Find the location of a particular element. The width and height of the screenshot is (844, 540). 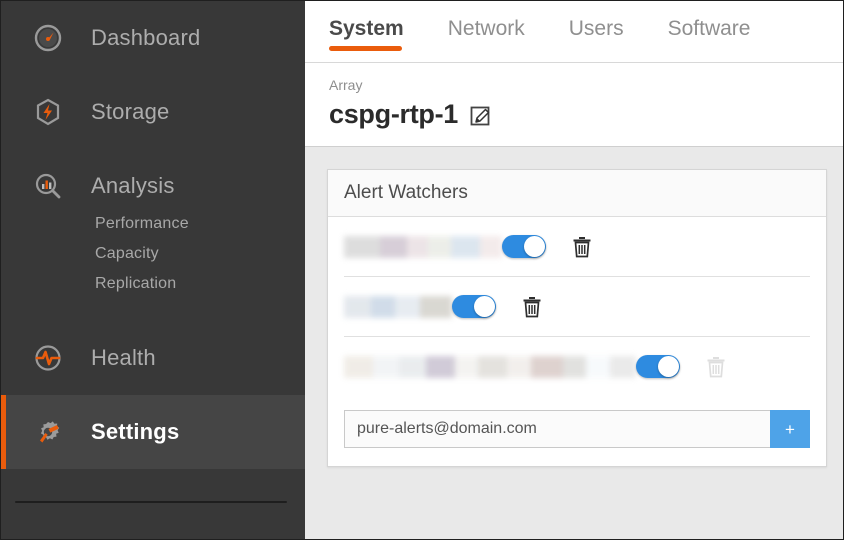

add-watcher-row: + is located at coordinates (577, 431).